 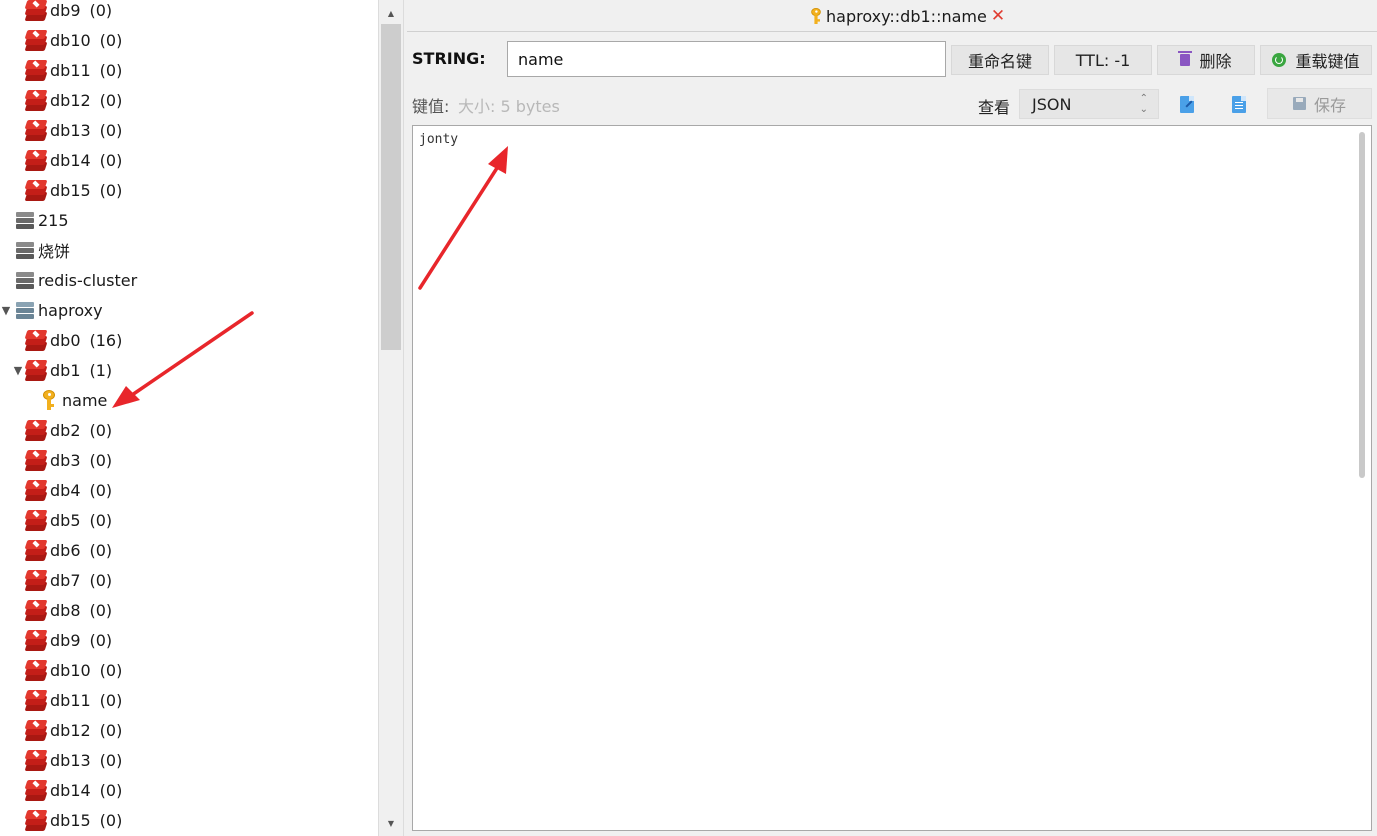 I want to click on tree-db-item: db0 (16), so click(x=189, y=340).